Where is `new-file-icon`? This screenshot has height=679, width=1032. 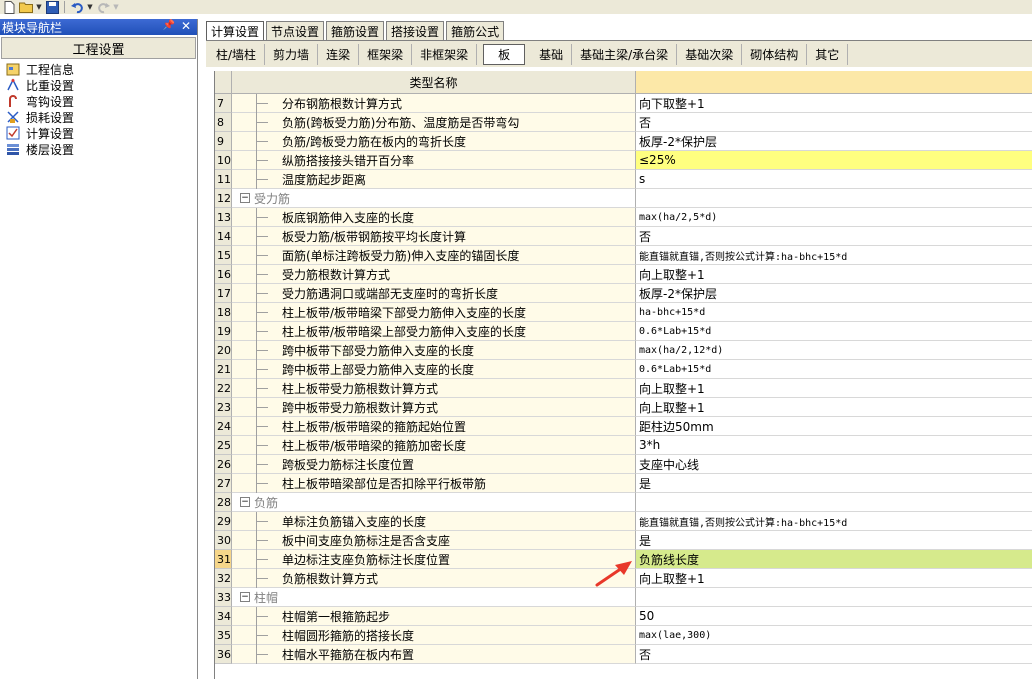
new-file-icon is located at coordinates (9, 7).